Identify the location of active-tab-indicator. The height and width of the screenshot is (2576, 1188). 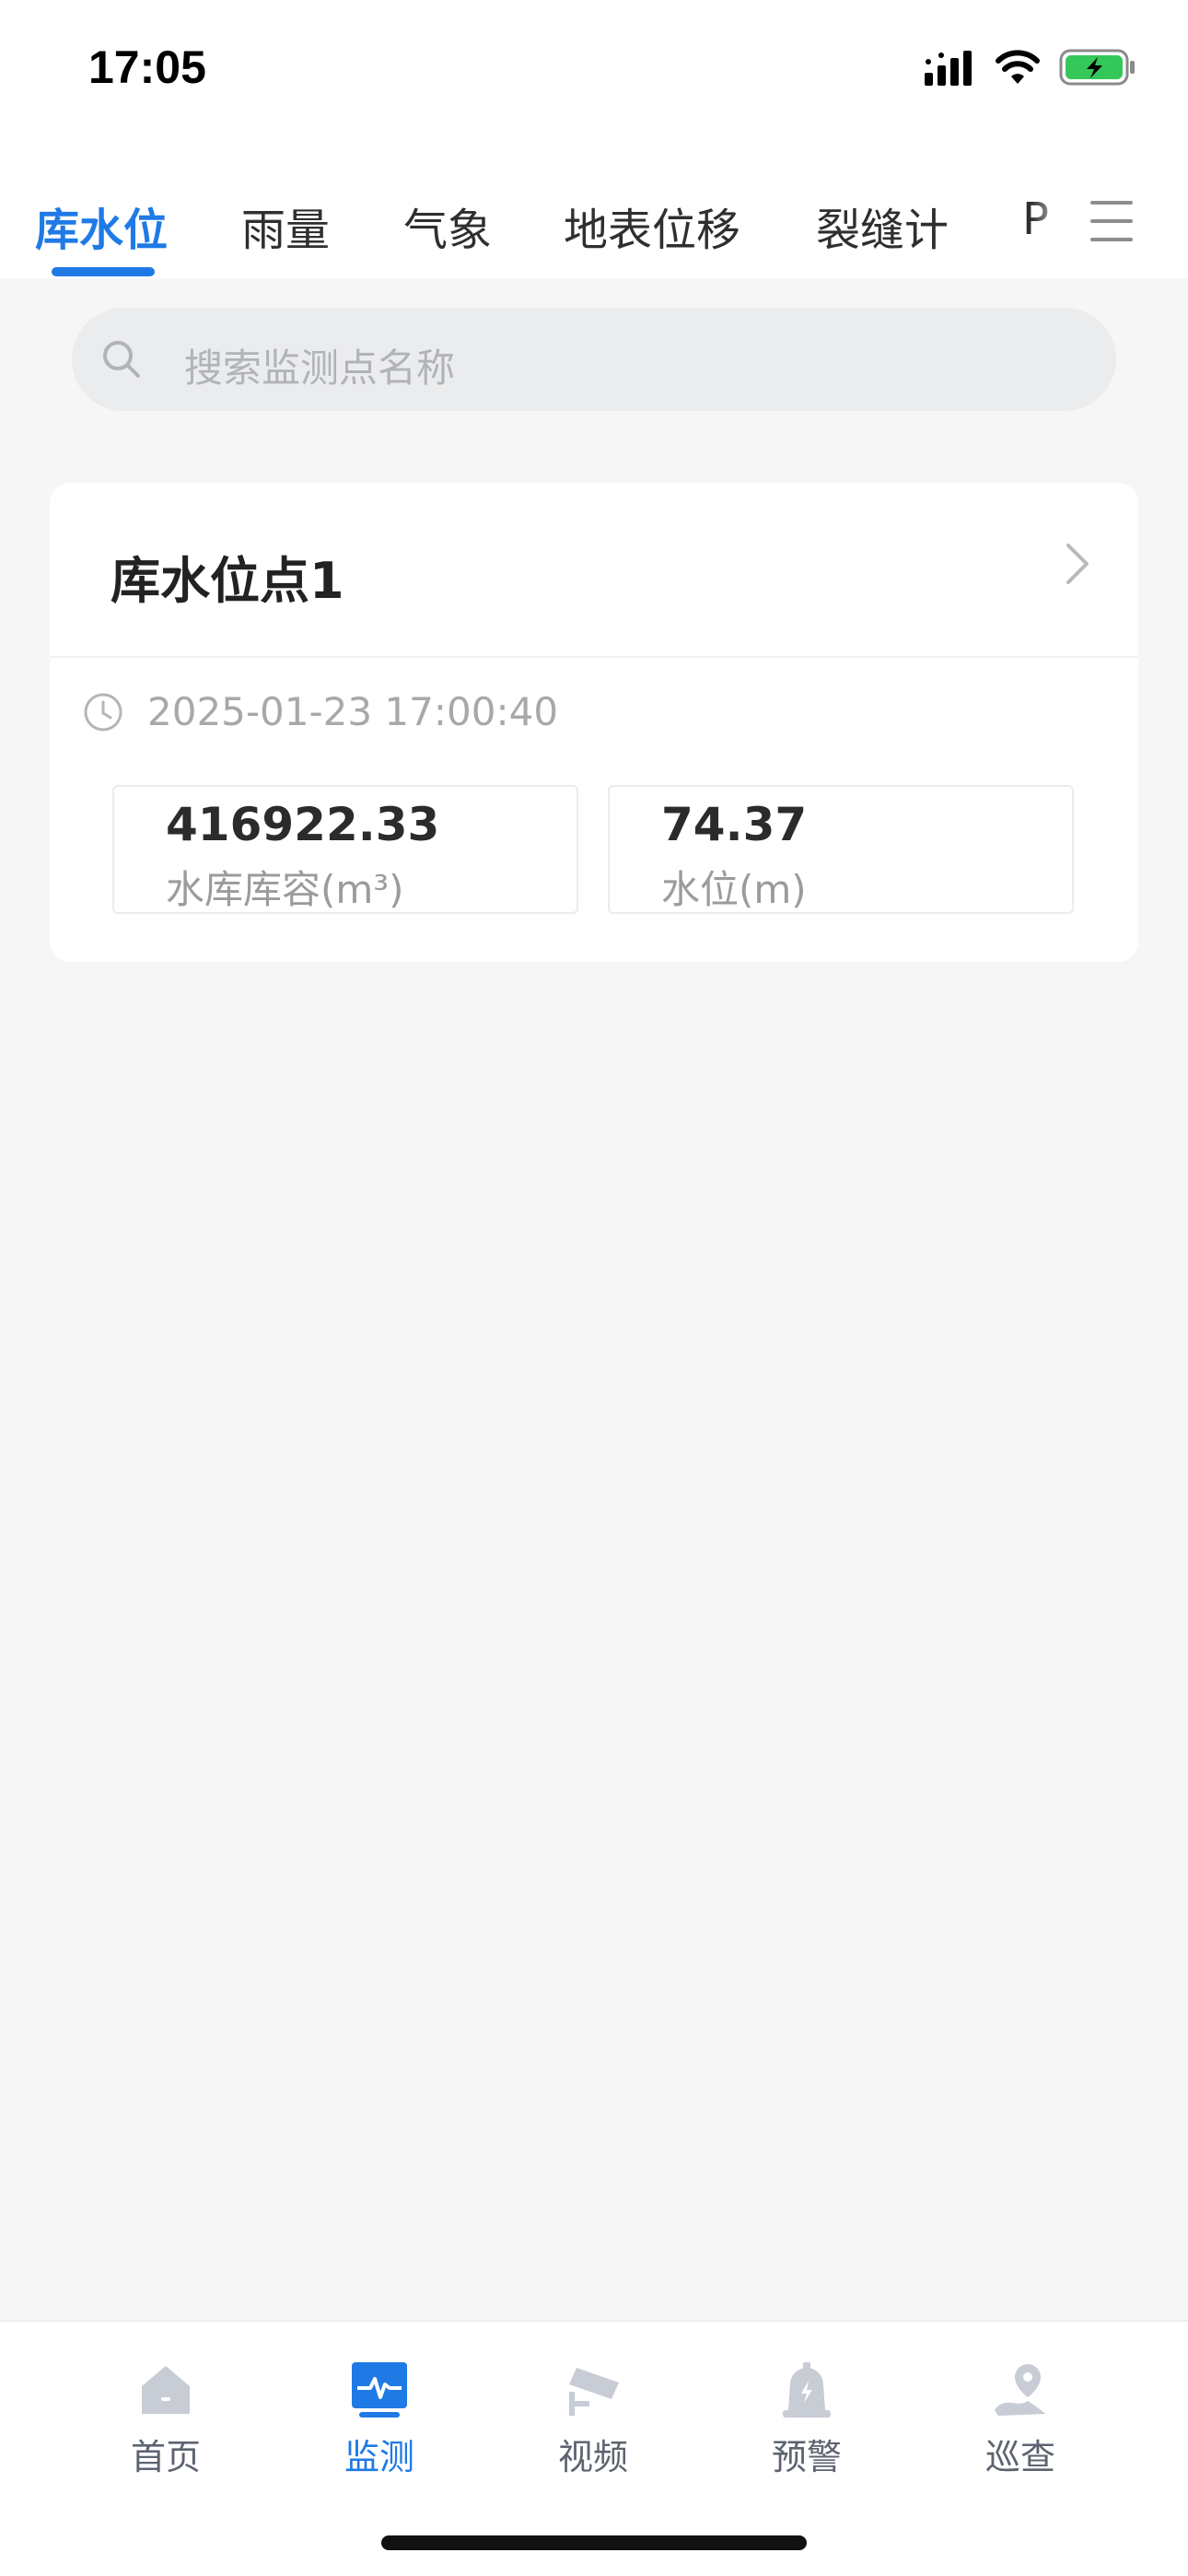
(103, 271).